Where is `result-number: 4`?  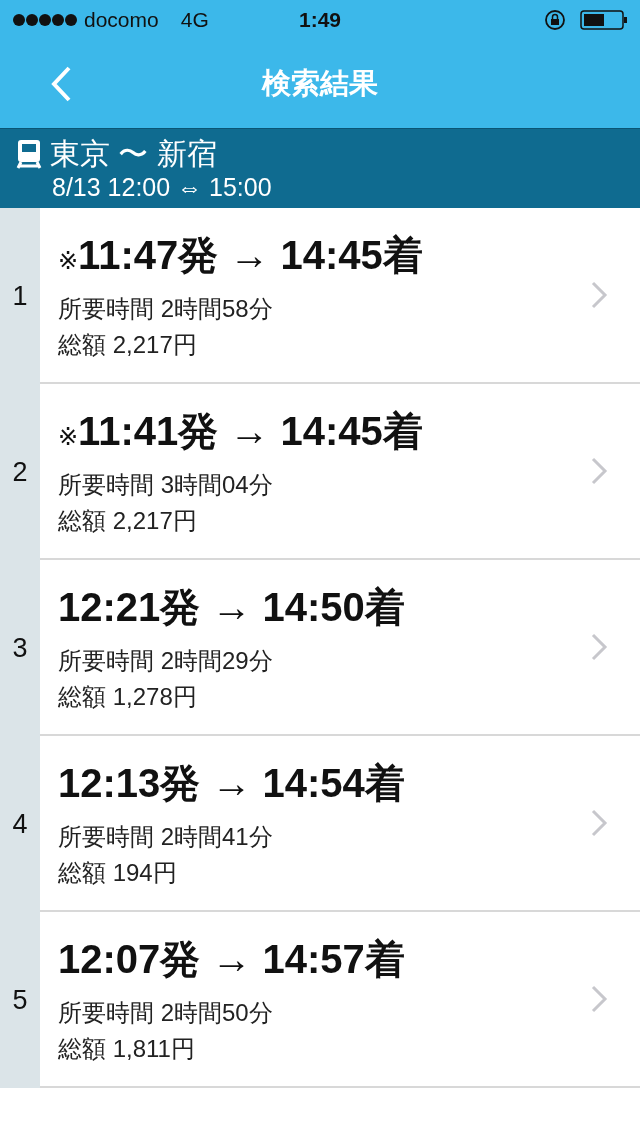 result-number: 4 is located at coordinates (20, 824).